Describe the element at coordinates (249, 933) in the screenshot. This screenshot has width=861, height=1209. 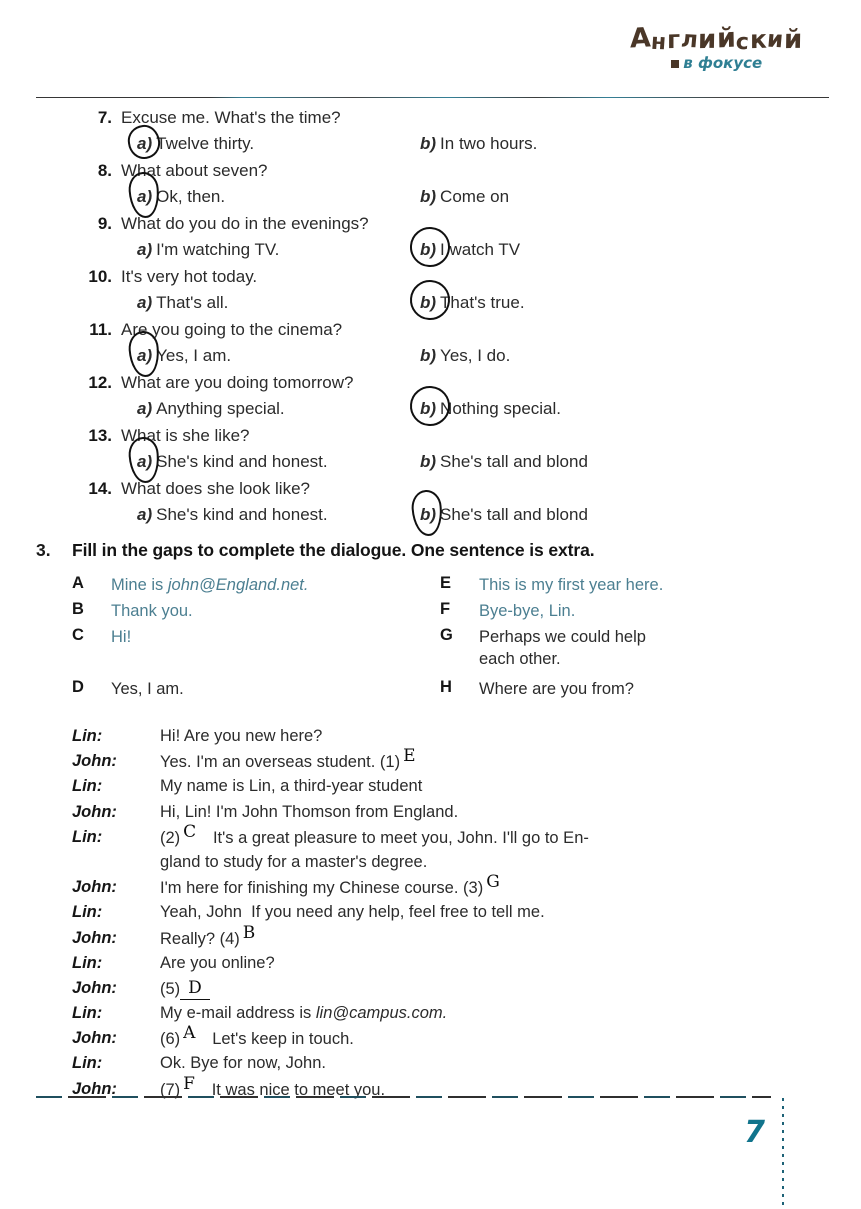
I see `handwritten-answer: B` at that location.